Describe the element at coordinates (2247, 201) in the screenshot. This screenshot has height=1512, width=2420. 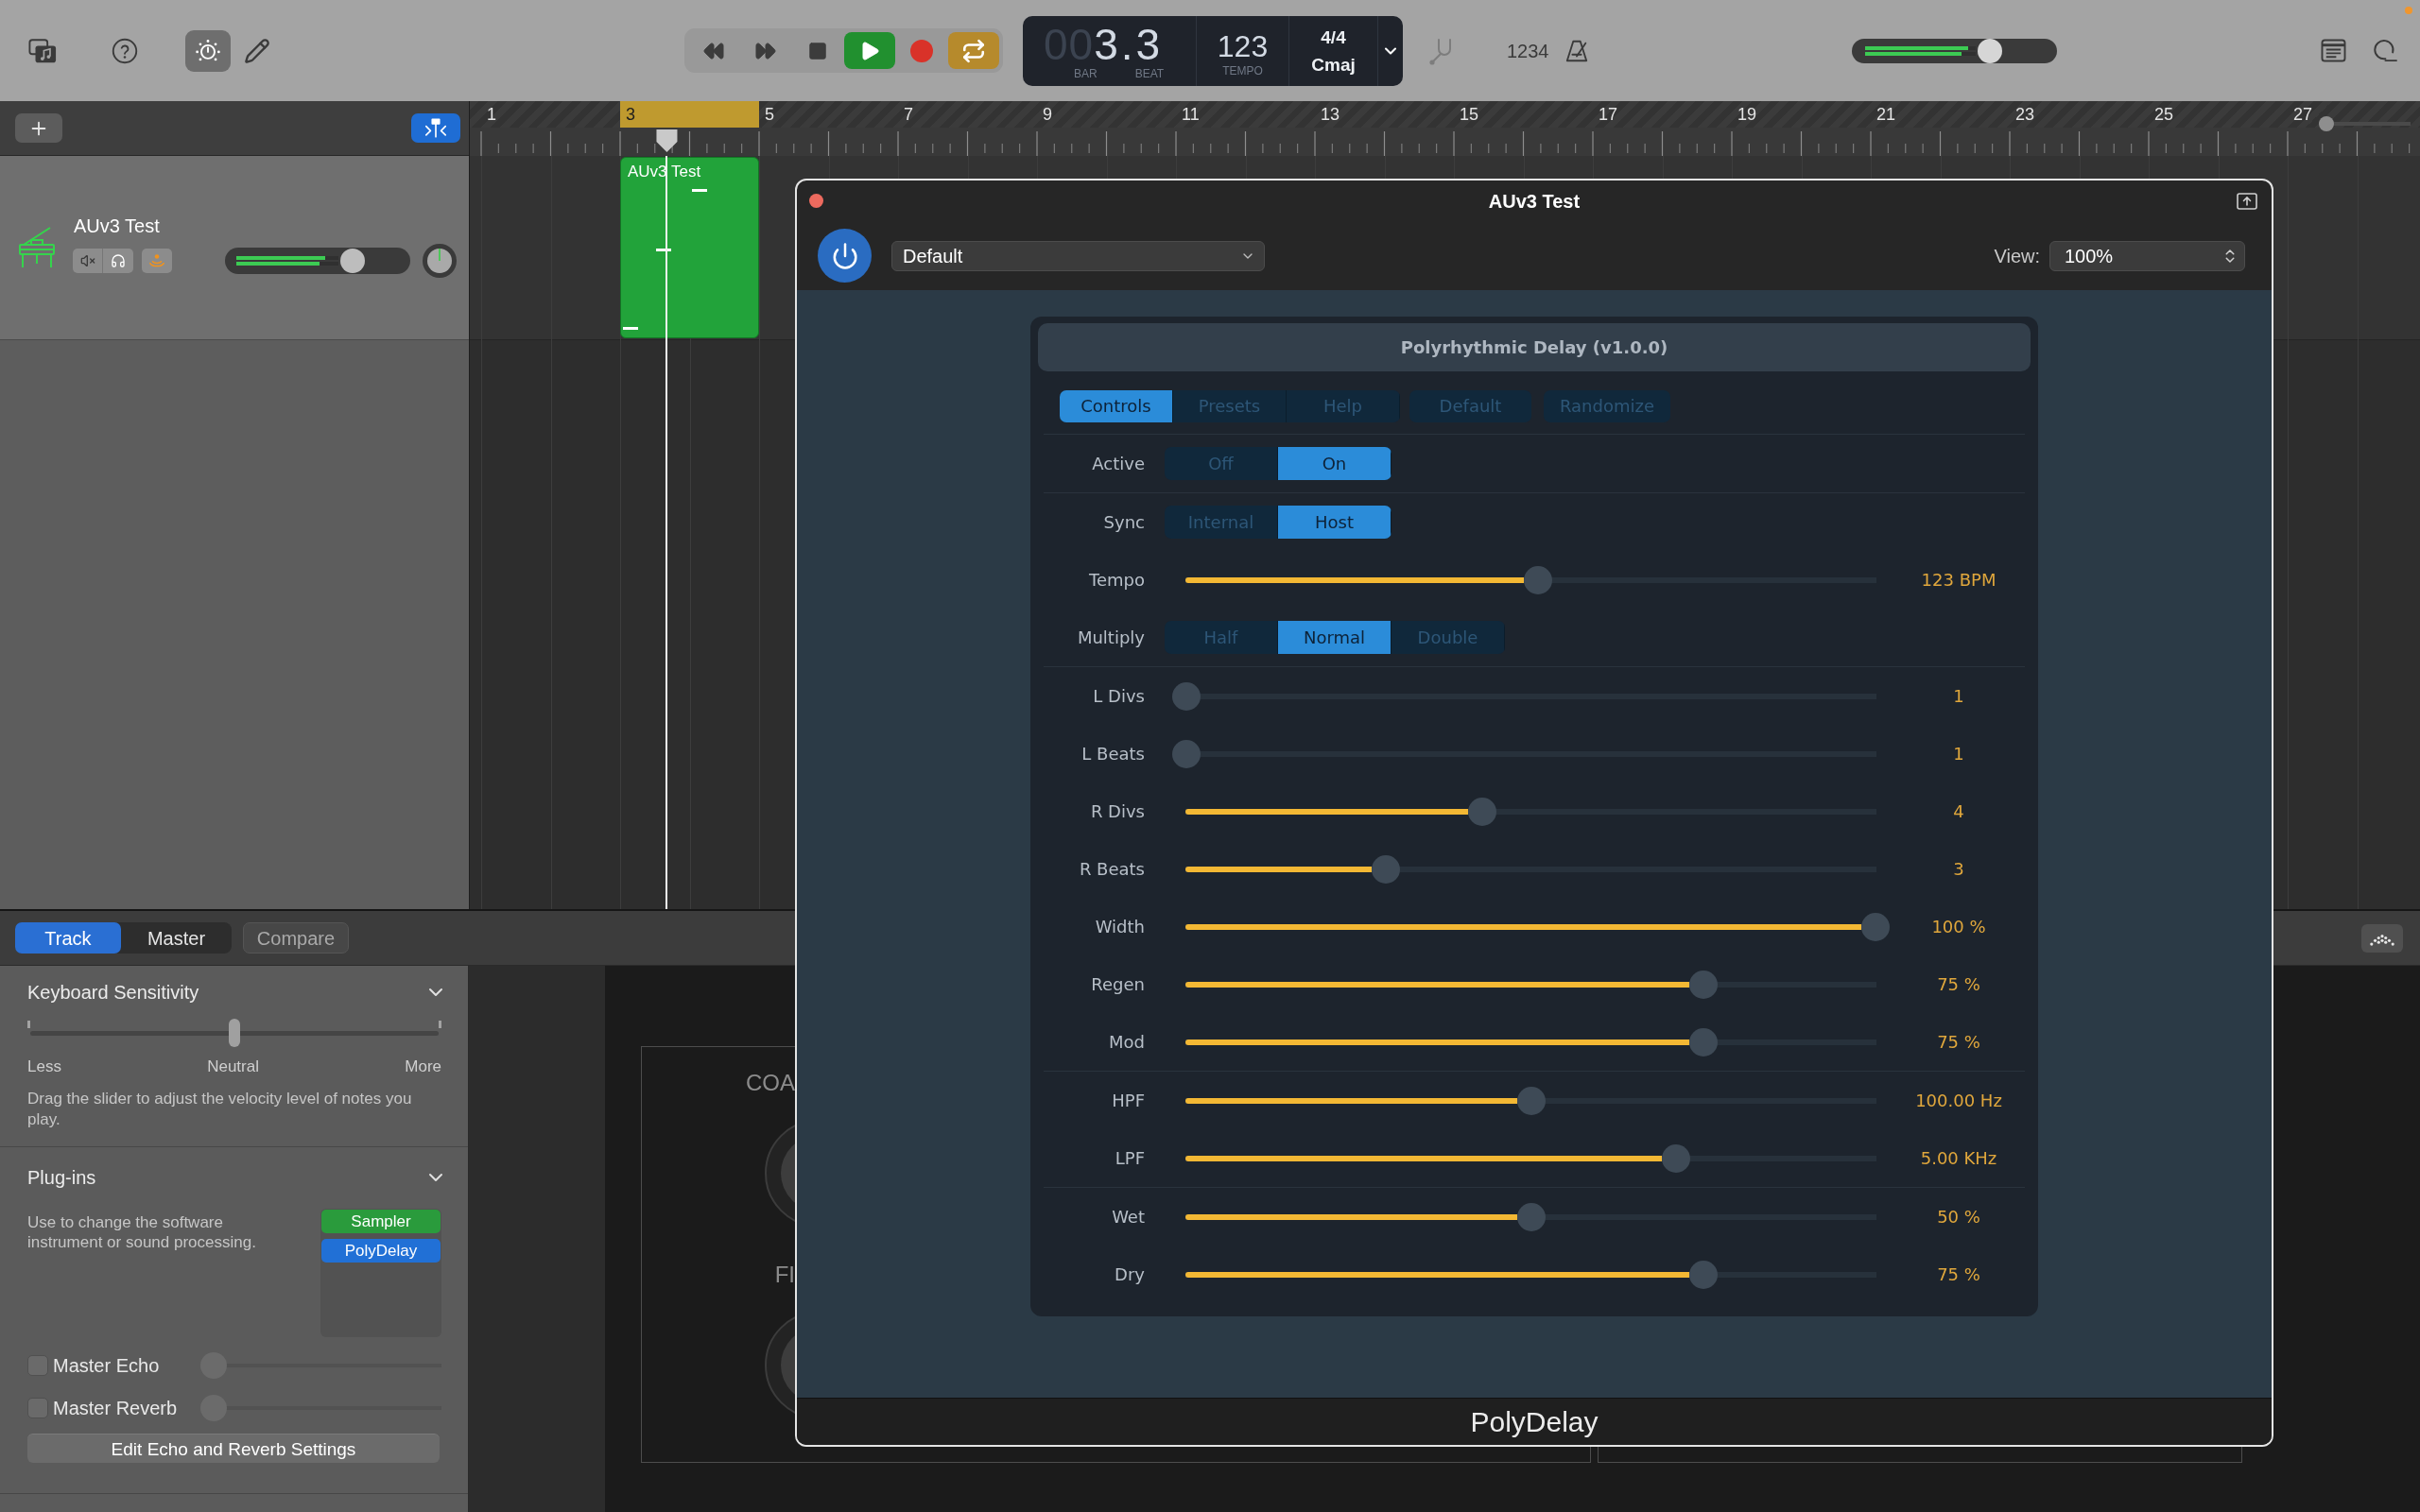
I see `popout-icon` at that location.